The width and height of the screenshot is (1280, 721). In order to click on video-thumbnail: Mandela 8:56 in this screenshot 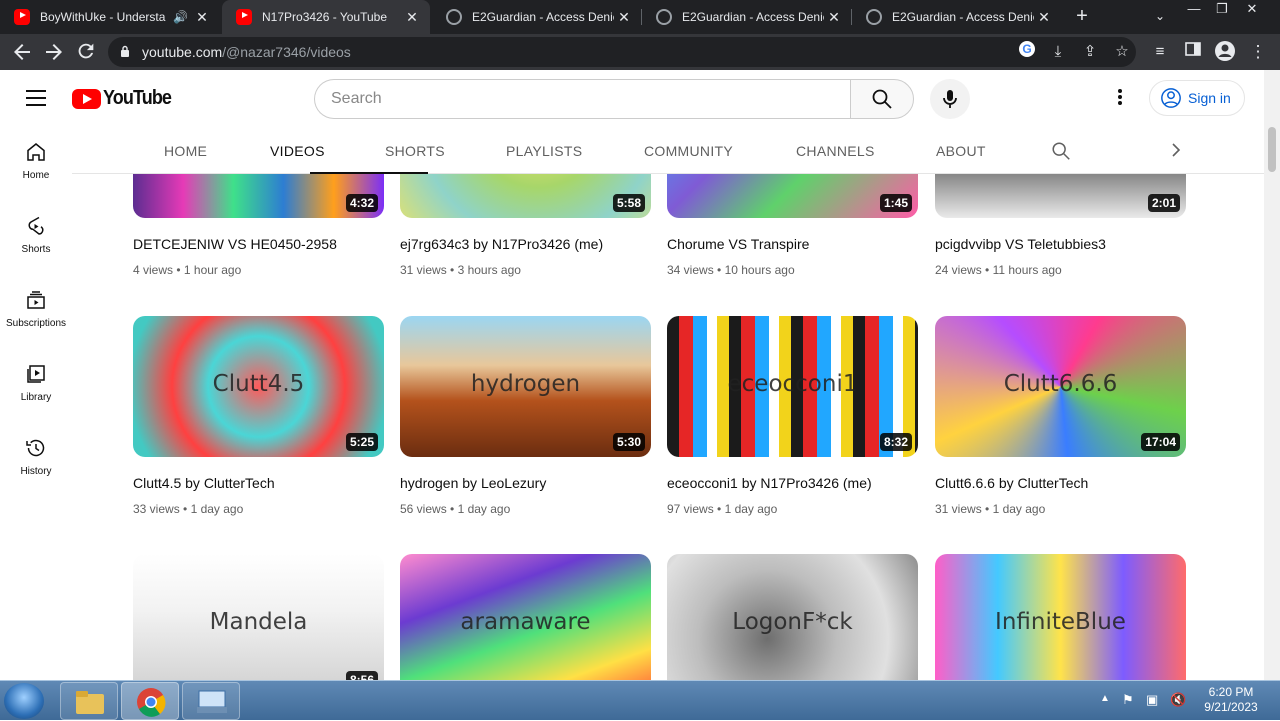, I will do `click(258, 617)`.